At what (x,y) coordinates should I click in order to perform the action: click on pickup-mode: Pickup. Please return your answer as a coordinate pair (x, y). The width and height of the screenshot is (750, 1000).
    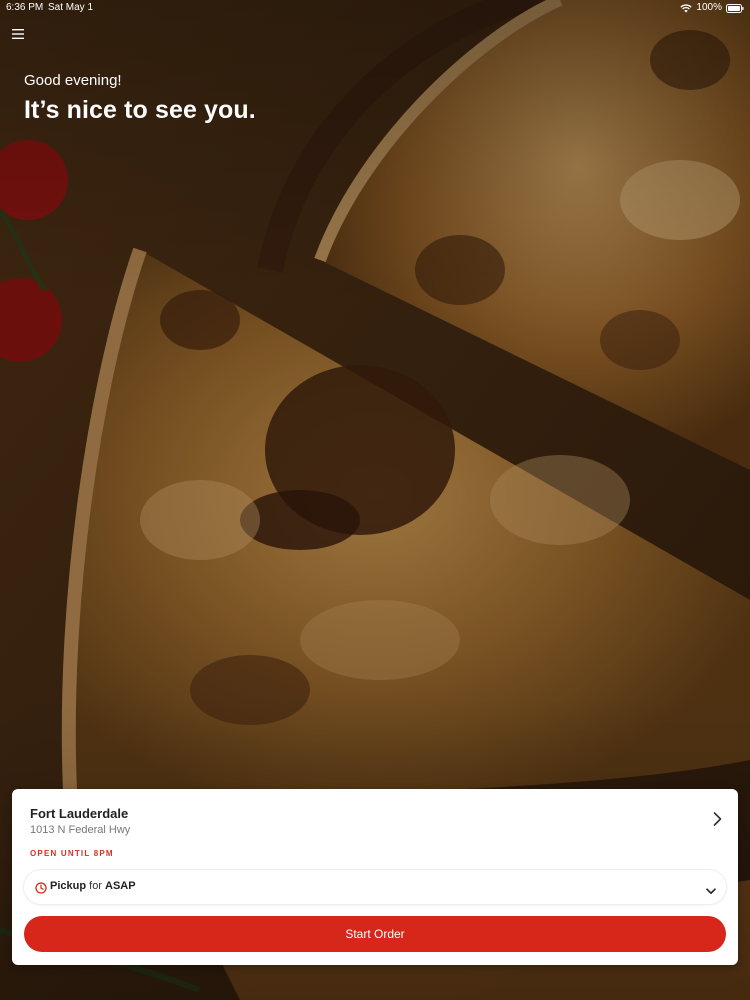
    Looking at the image, I should click on (68, 886).